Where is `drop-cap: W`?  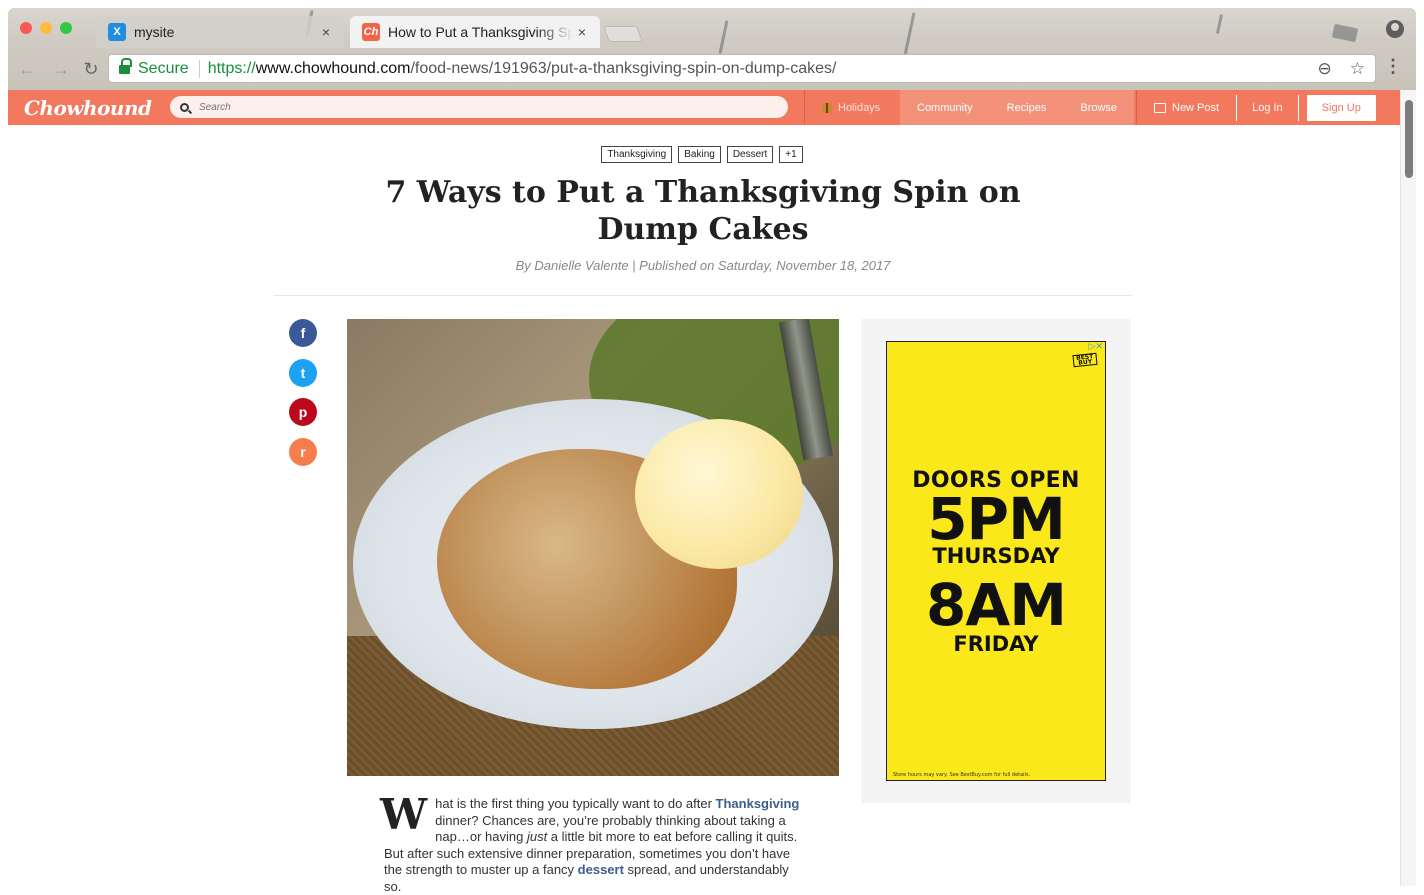 drop-cap: W is located at coordinates (404, 814).